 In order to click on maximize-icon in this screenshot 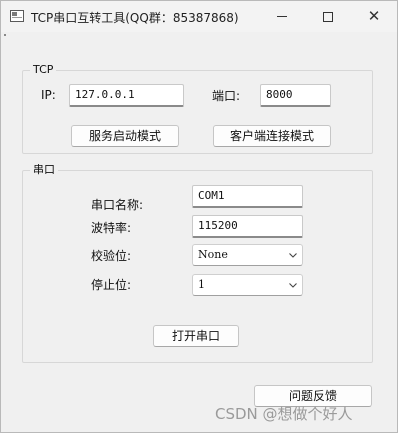, I will do `click(328, 16)`.